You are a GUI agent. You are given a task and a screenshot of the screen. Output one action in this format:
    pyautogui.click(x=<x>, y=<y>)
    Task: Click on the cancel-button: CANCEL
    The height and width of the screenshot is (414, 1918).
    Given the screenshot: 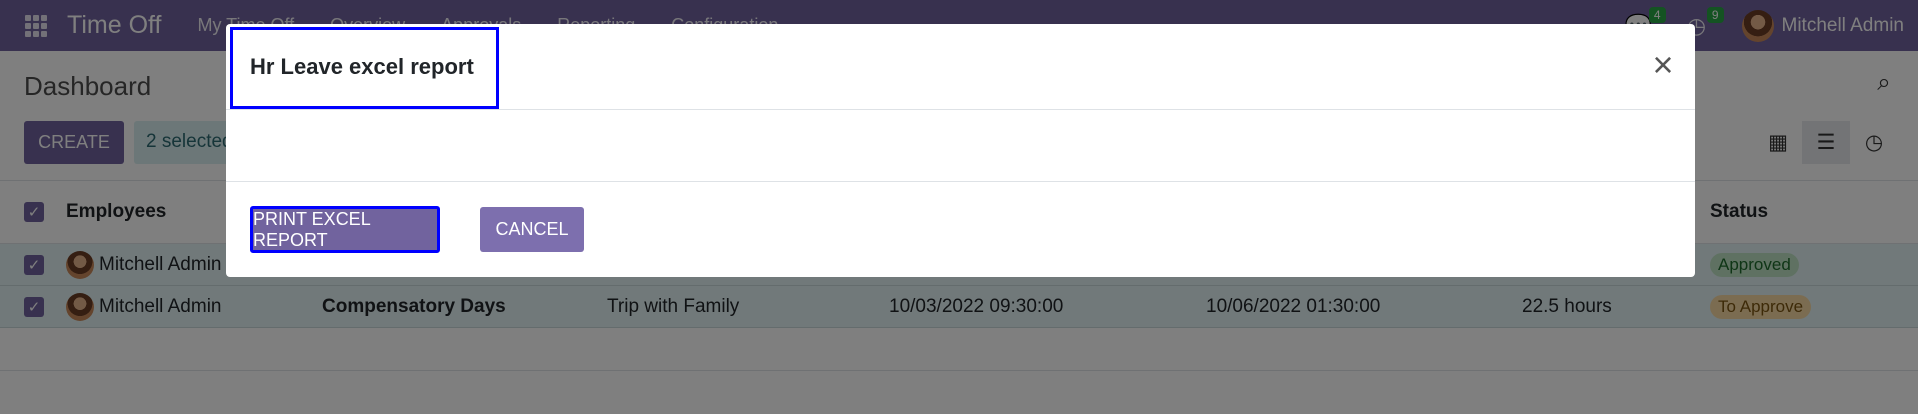 What is the action you would take?
    pyautogui.click(x=532, y=229)
    